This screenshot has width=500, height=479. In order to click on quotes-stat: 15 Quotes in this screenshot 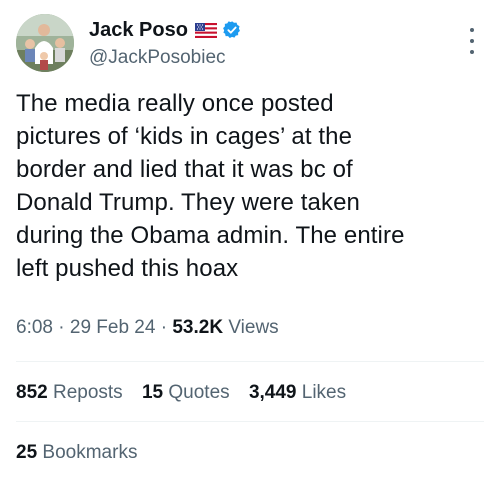, I will do `click(186, 393)`.